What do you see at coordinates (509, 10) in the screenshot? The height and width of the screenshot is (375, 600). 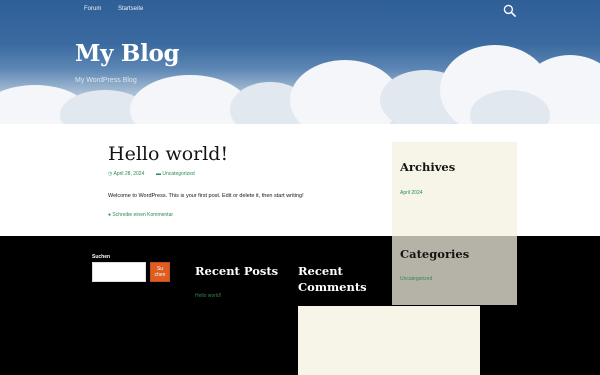 I see `search-icon` at bounding box center [509, 10].